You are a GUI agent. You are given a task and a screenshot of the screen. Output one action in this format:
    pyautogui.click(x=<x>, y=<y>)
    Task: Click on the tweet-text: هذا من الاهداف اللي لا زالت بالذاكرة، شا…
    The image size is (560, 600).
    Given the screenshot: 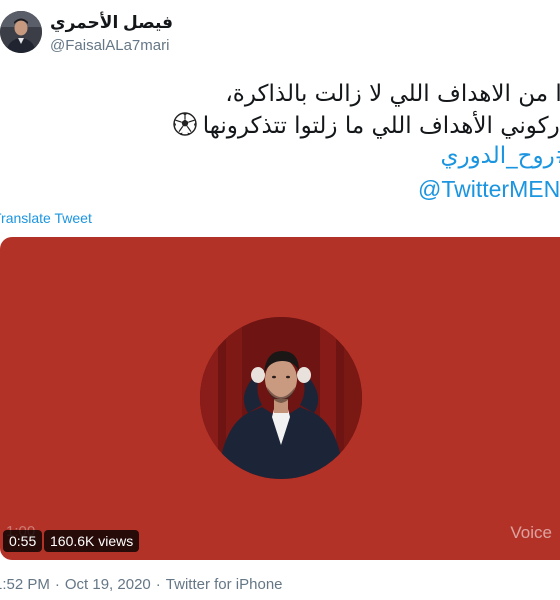 What is the action you would take?
    pyautogui.click(x=313, y=110)
    